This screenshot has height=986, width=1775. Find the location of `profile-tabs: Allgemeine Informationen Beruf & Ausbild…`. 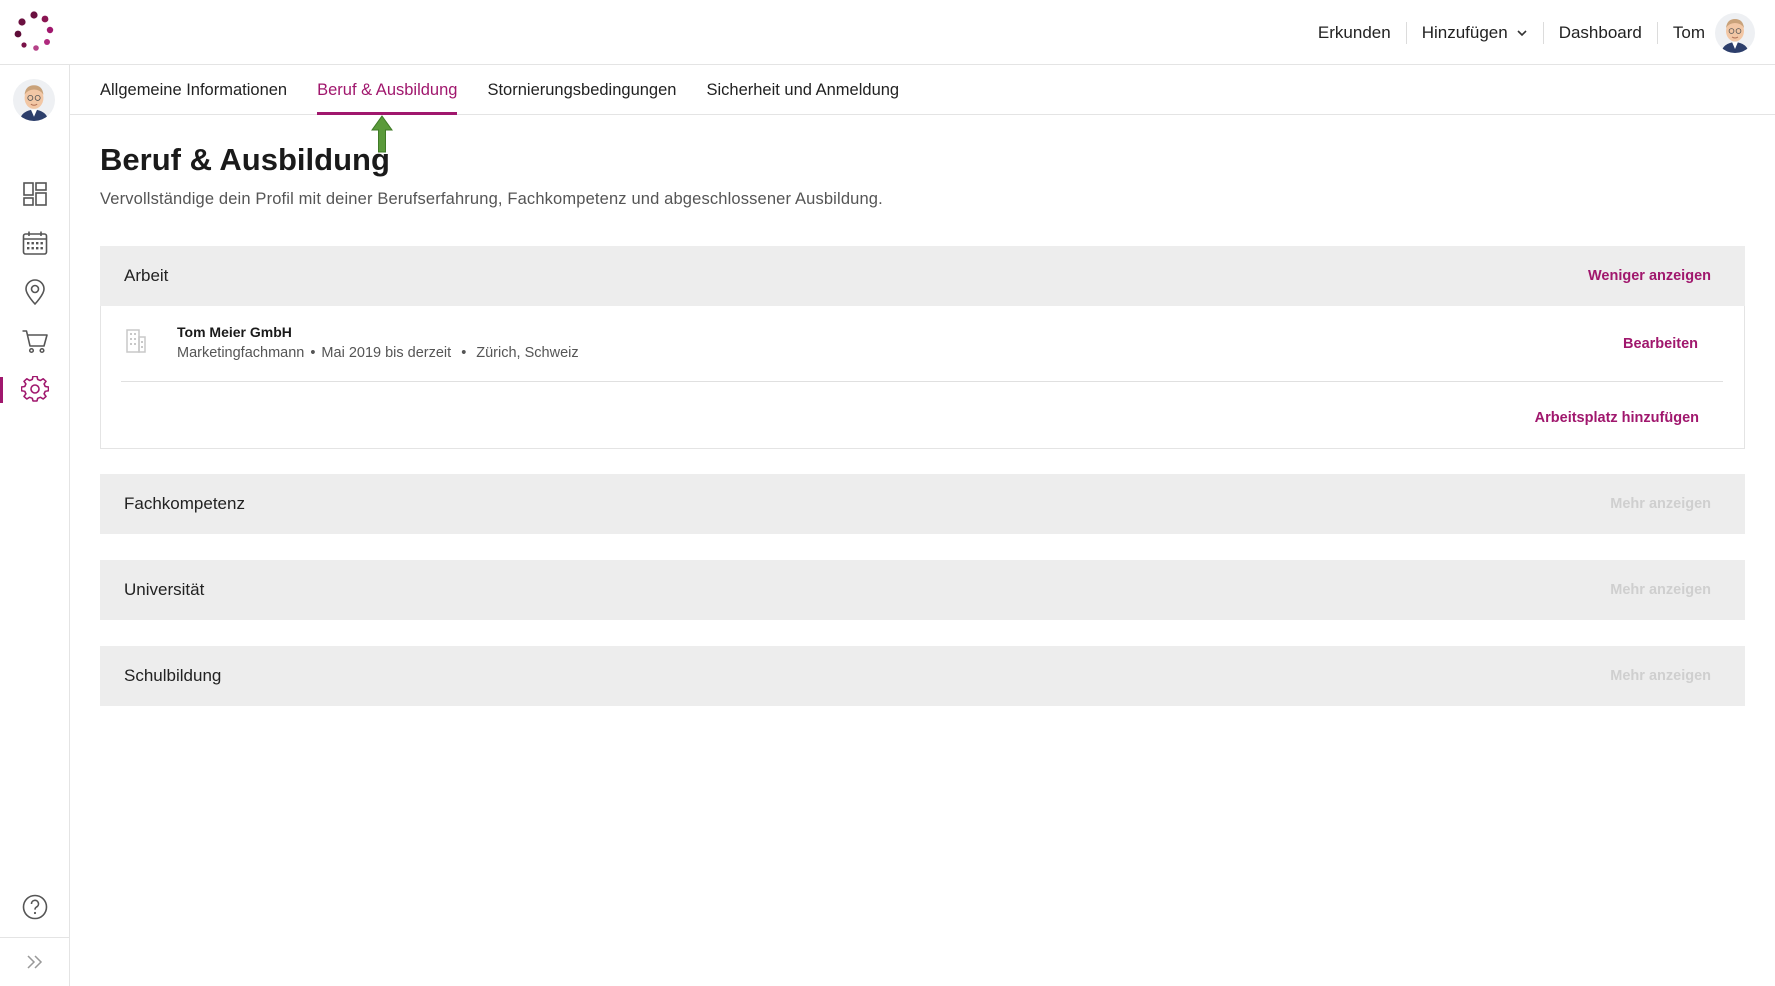

profile-tabs: Allgemeine Informationen Beruf & Ausbild… is located at coordinates (922, 90).